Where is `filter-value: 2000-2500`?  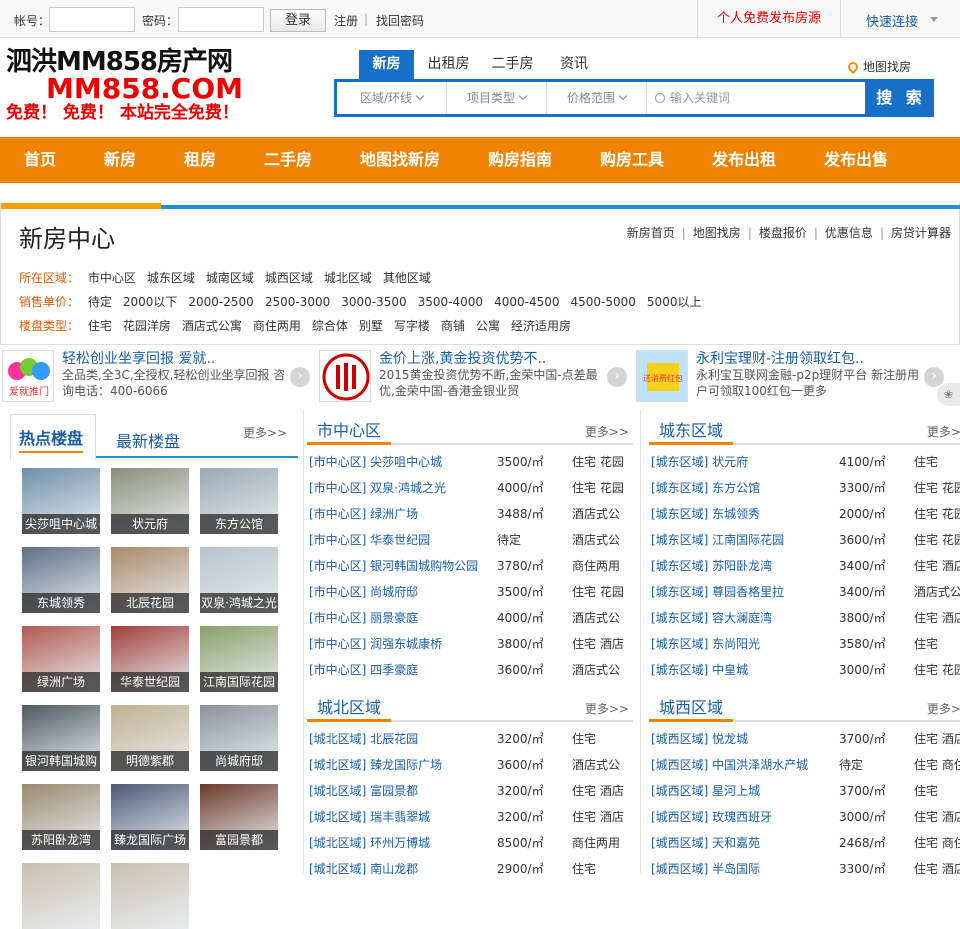
filter-value: 2000-2500 is located at coordinates (220, 302).